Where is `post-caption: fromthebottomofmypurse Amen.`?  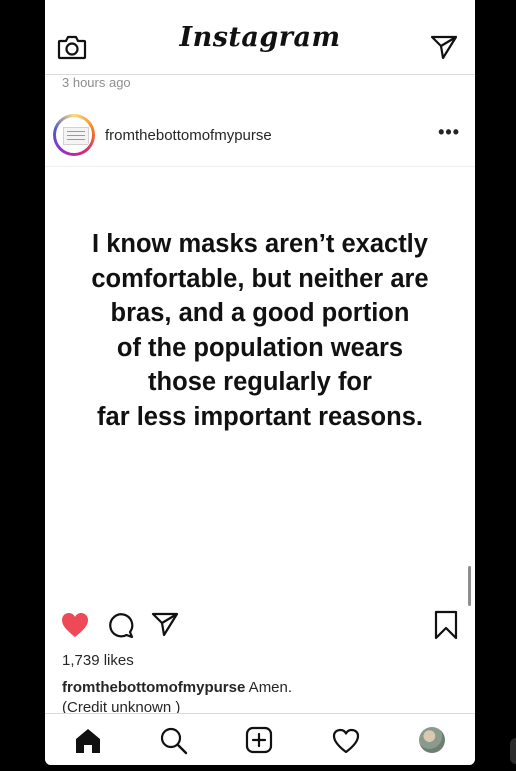
post-caption: fromthebottomofmypurse Amen. is located at coordinates (177, 688).